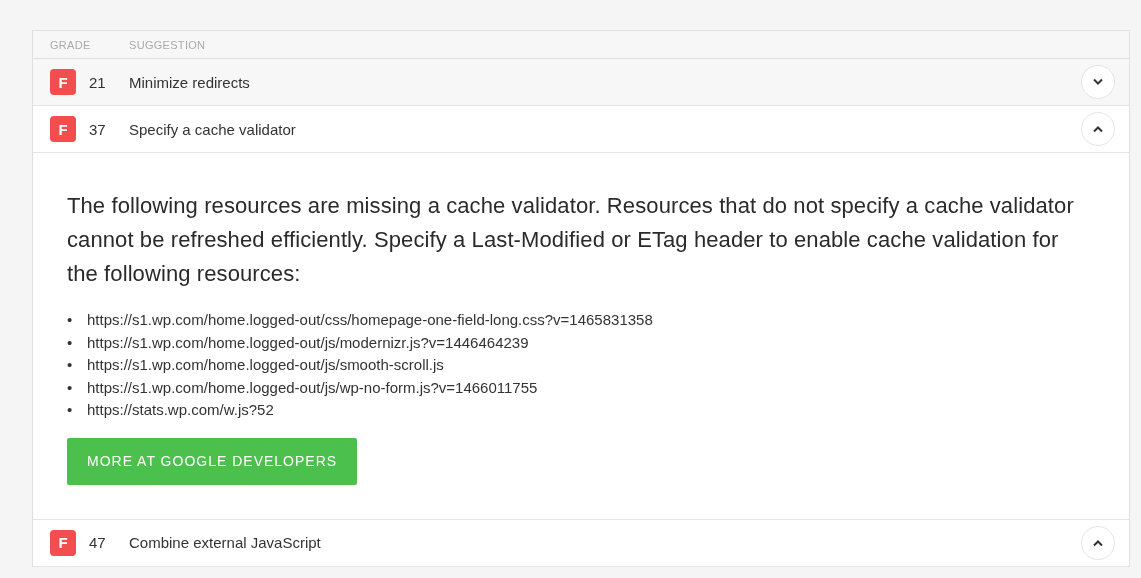 The image size is (1141, 578). I want to click on score: 37, so click(97, 129).